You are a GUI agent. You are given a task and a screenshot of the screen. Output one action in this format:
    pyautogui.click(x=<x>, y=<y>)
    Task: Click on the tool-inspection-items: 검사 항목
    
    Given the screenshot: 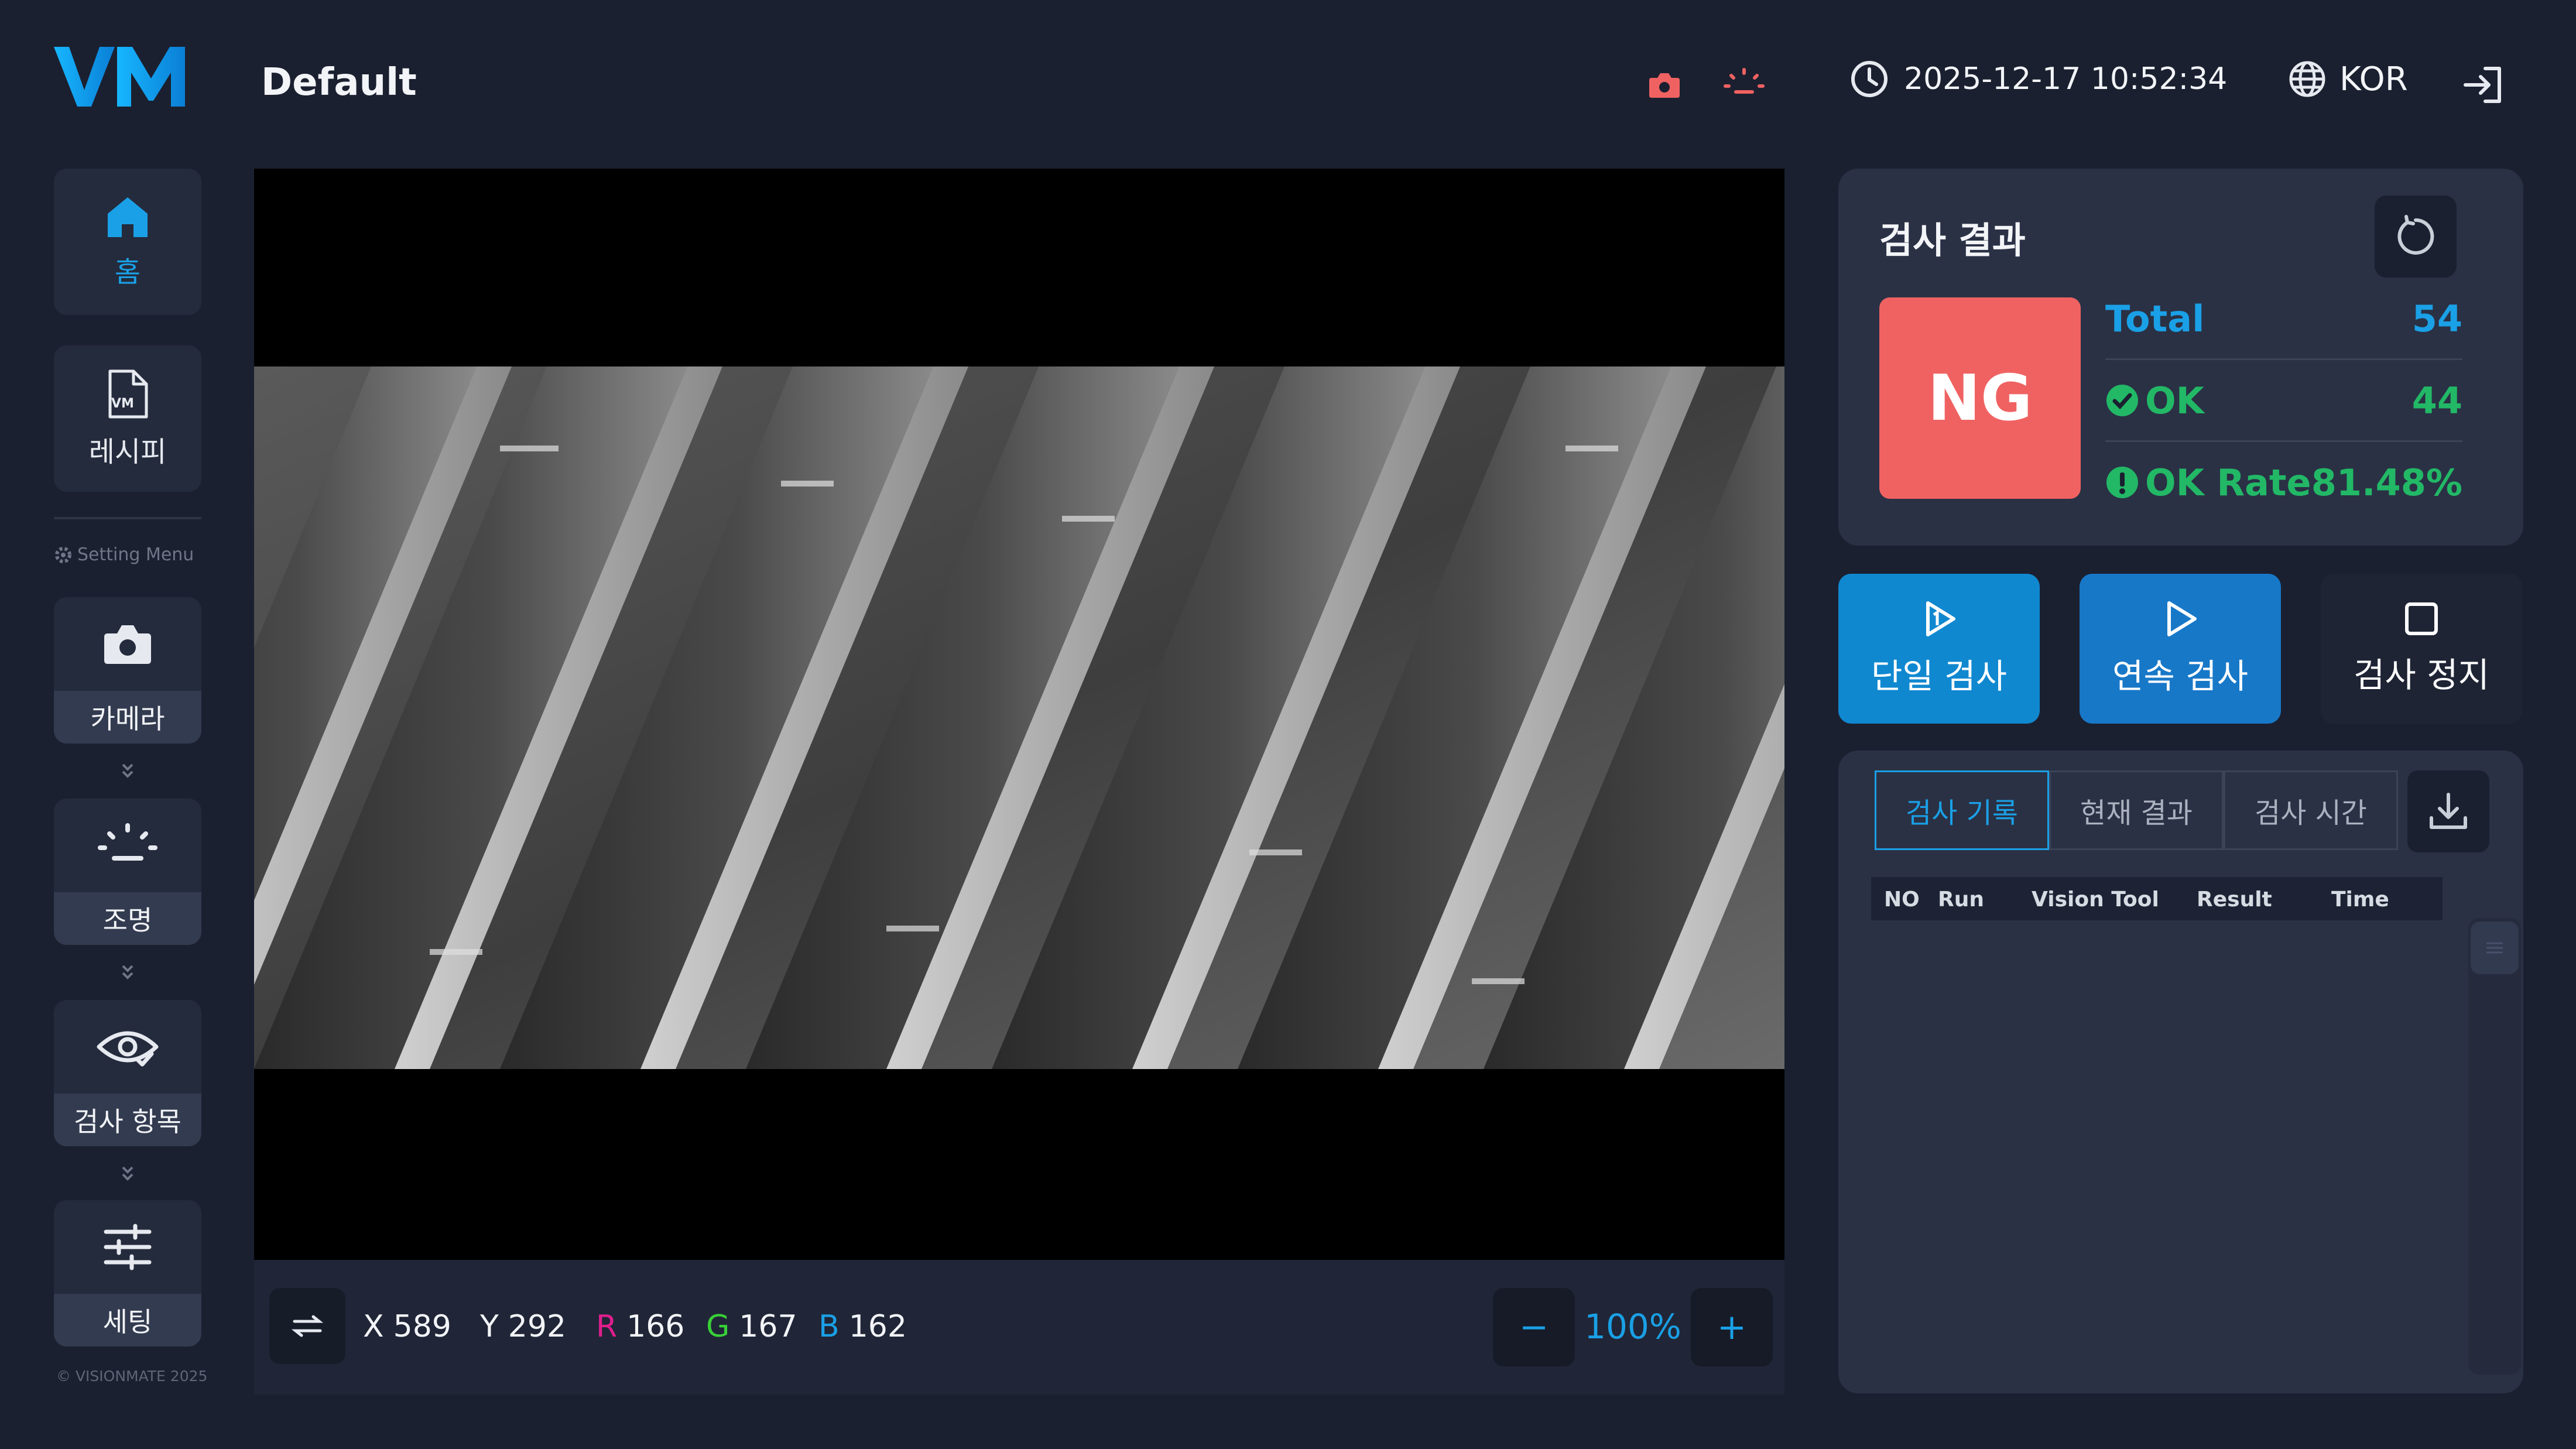 What is the action you would take?
    pyautogui.click(x=127, y=1073)
    